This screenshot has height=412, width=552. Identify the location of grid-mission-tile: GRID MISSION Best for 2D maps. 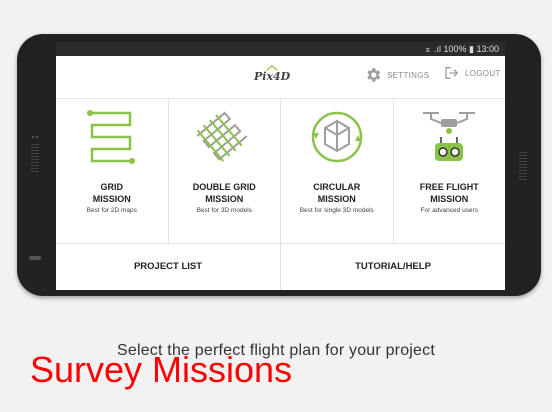
(112, 171).